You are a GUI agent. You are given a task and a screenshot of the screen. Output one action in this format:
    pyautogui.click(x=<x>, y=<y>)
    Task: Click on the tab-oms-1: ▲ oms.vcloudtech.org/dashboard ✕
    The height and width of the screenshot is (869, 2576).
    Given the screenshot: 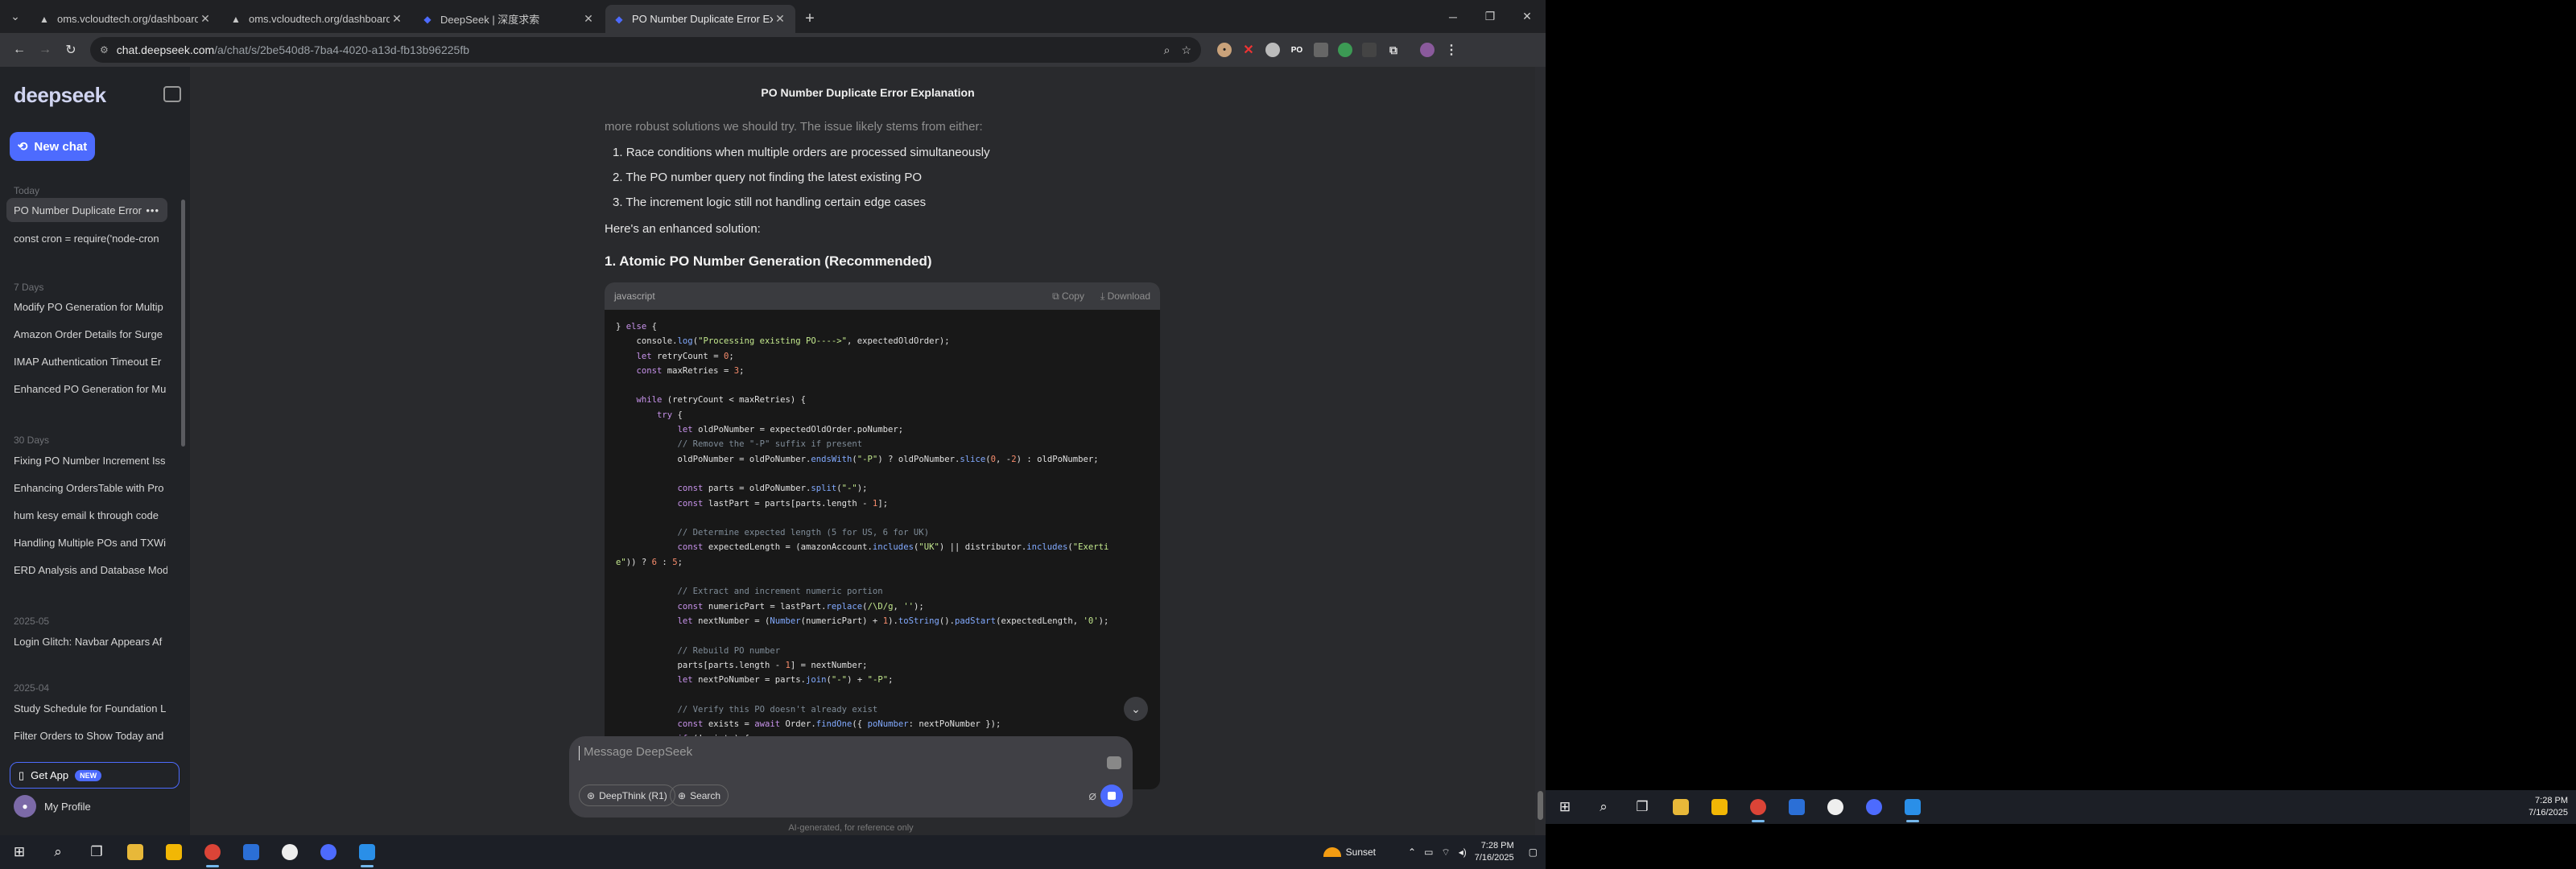 What is the action you would take?
    pyautogui.click(x=126, y=19)
    